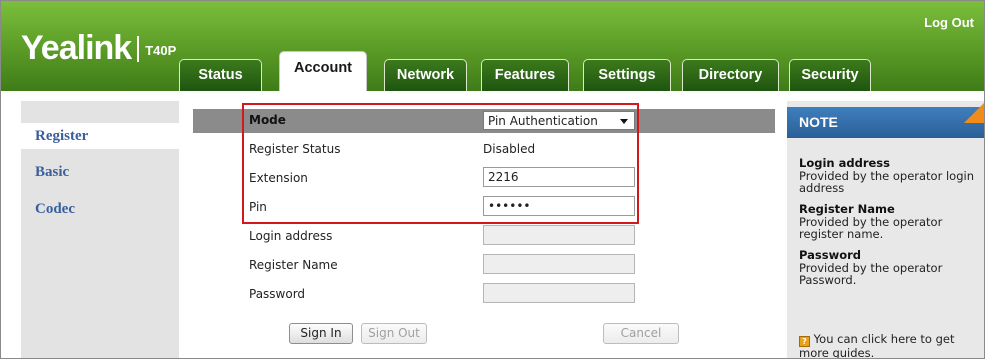  Describe the element at coordinates (323, 71) in the screenshot. I see `tab-account: Account` at that location.